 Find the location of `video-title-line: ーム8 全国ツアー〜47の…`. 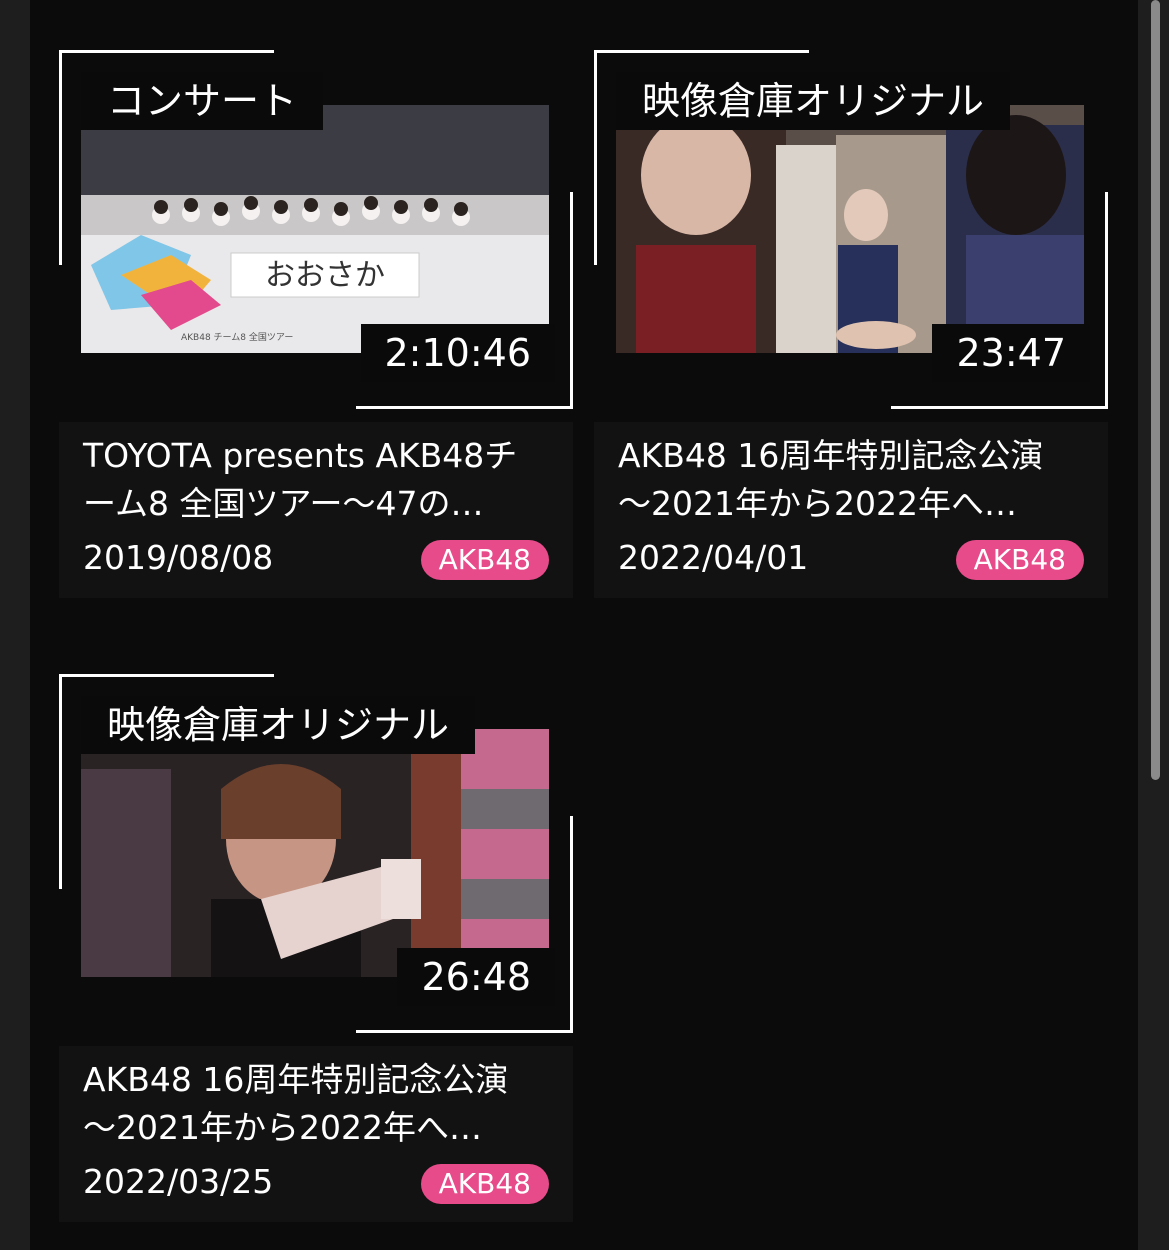

video-title-line: ーム8 全国ツアー〜47の… is located at coordinates (283, 503).